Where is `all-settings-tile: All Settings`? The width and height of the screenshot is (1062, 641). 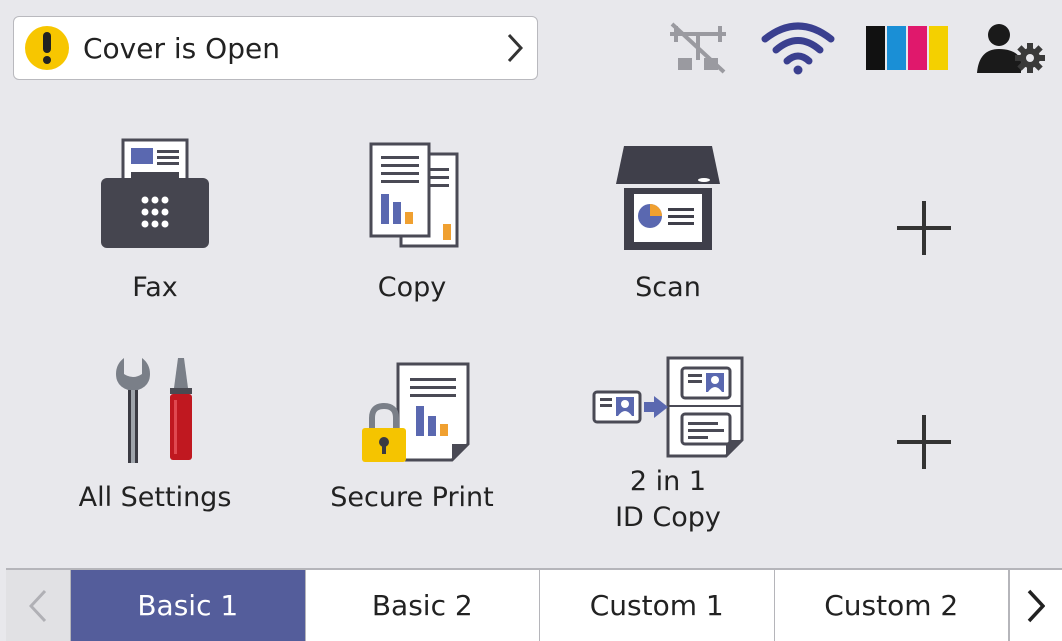 all-settings-tile: All Settings is located at coordinates (155, 428).